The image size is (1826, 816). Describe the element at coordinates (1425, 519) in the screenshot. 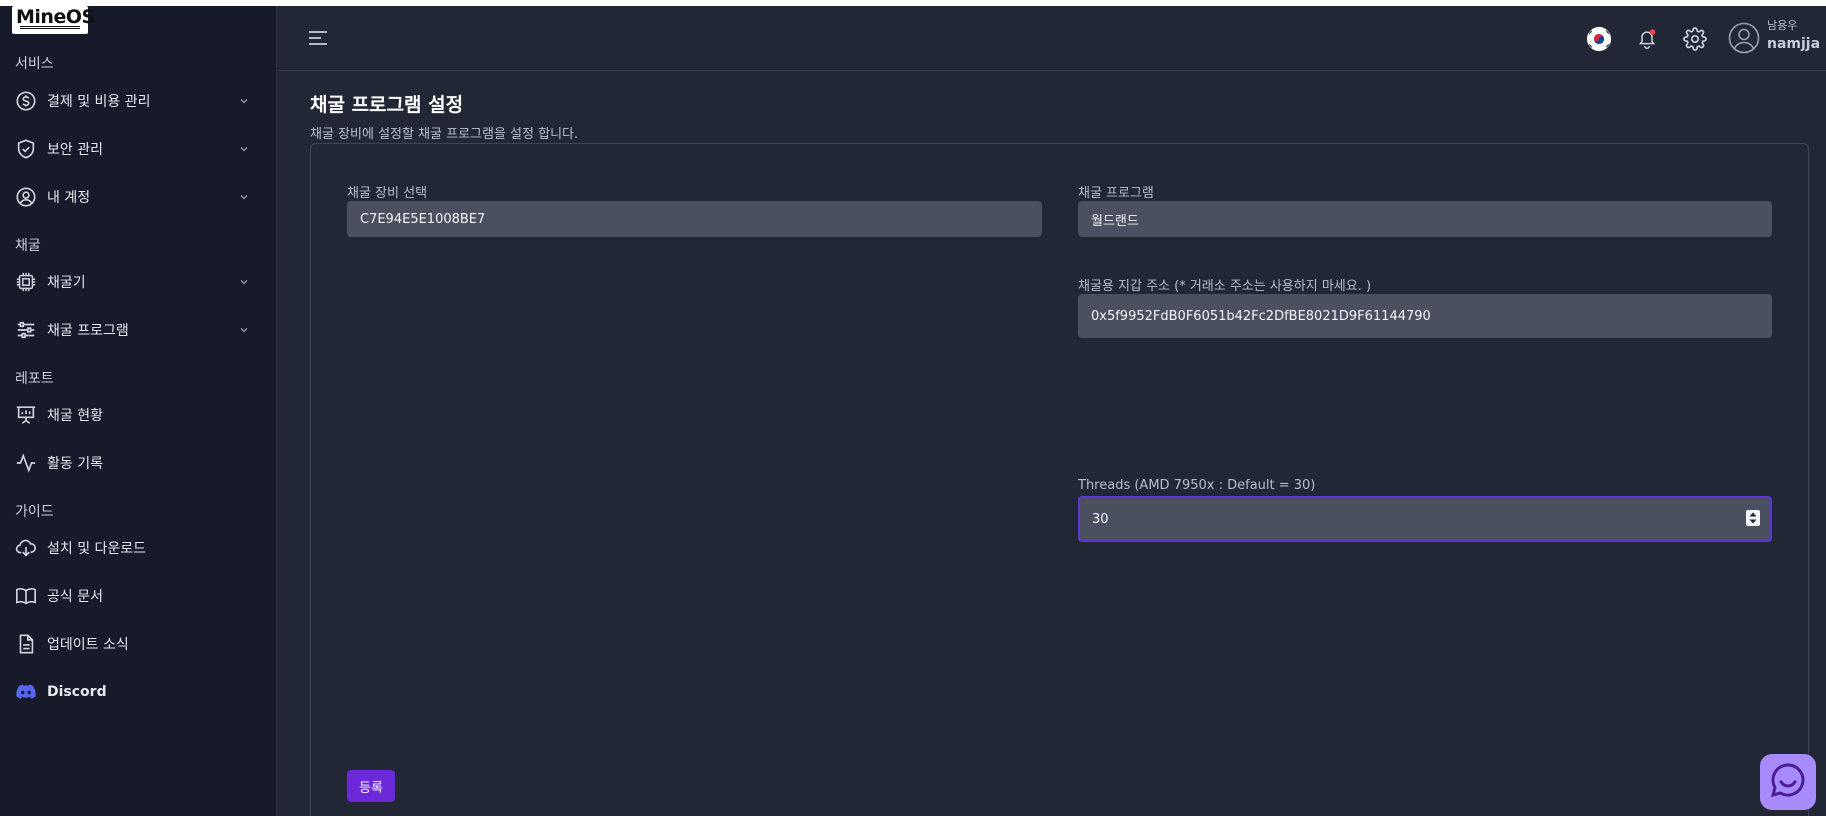

I see `threads-input: 30` at that location.